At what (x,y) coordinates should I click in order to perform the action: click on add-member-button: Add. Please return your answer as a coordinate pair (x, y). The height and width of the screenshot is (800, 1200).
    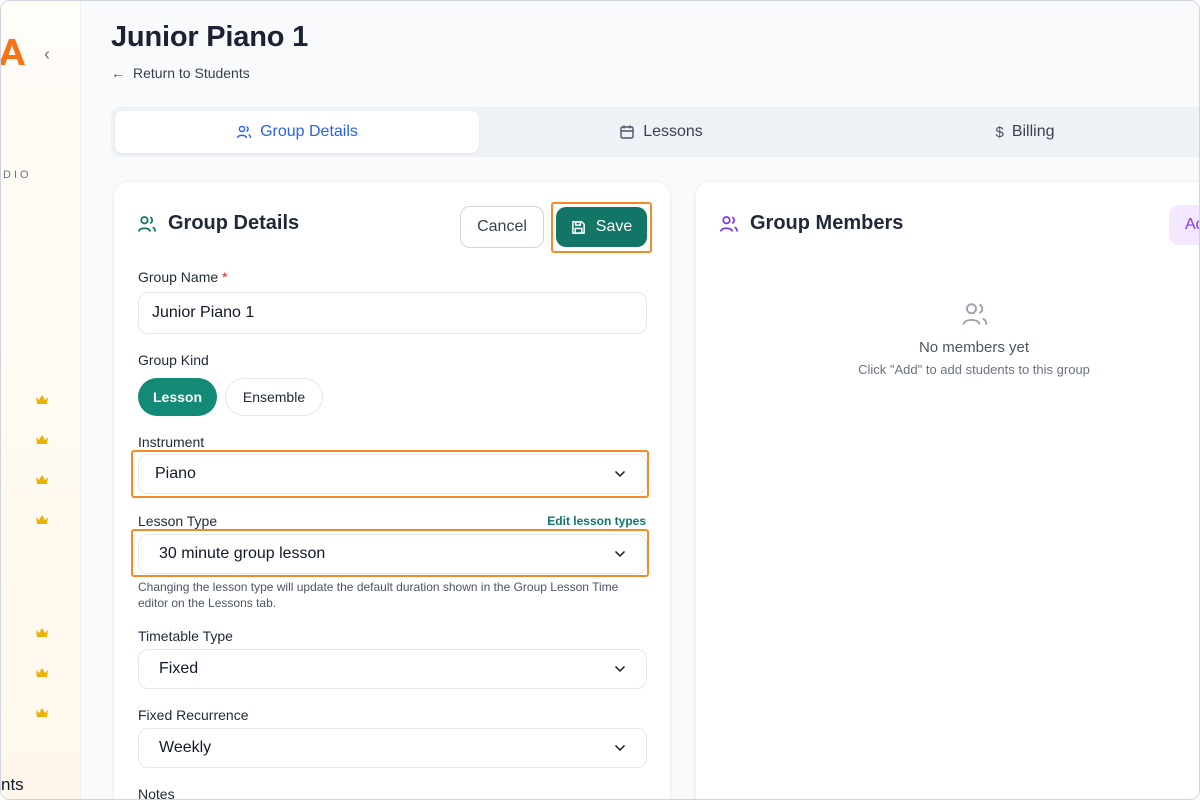
    Looking at the image, I should click on (1184, 225).